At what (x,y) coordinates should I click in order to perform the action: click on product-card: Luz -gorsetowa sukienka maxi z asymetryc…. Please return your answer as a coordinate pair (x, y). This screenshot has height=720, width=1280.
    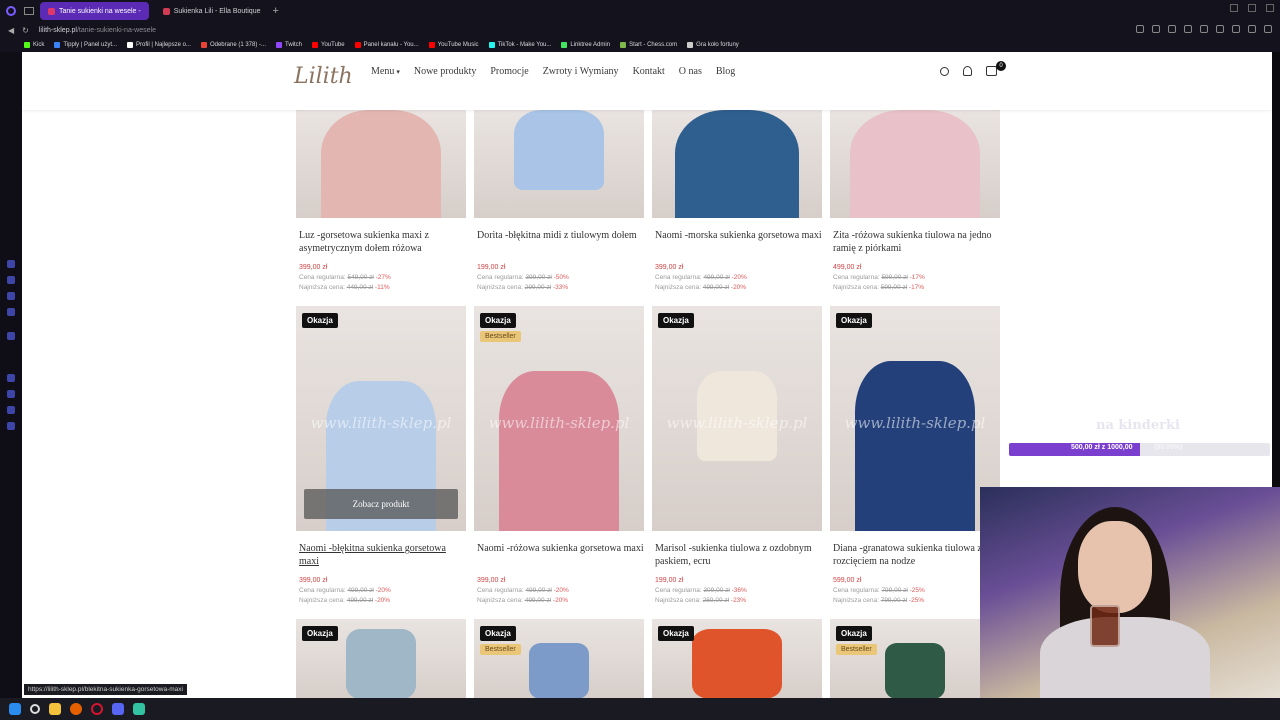
    Looking at the image, I should click on (381, 200).